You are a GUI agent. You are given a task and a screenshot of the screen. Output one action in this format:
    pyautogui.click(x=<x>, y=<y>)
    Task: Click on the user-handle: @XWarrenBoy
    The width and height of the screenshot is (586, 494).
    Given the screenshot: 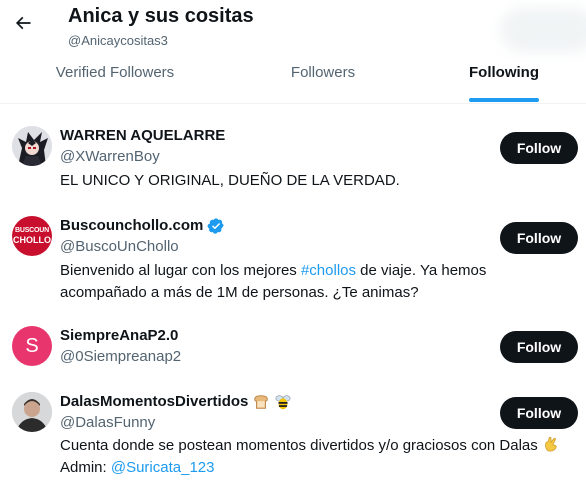 What is the action you would take?
    pyautogui.click(x=110, y=157)
    